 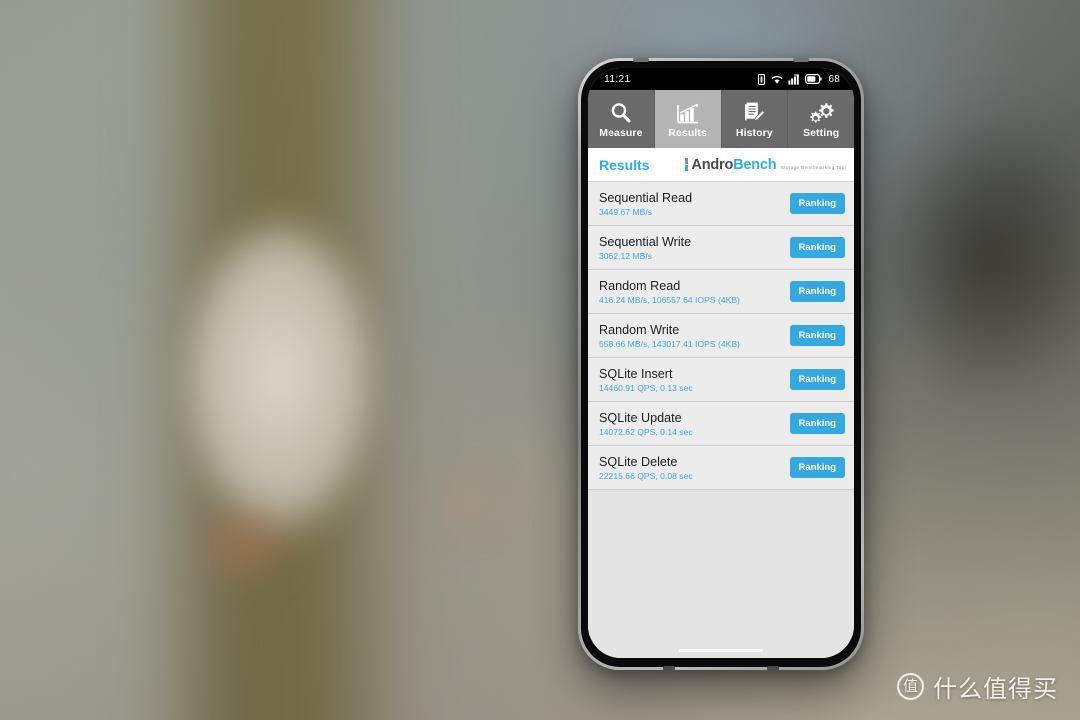 What do you see at coordinates (646, 197) in the screenshot?
I see `benchmark-name: Sequential Read` at bounding box center [646, 197].